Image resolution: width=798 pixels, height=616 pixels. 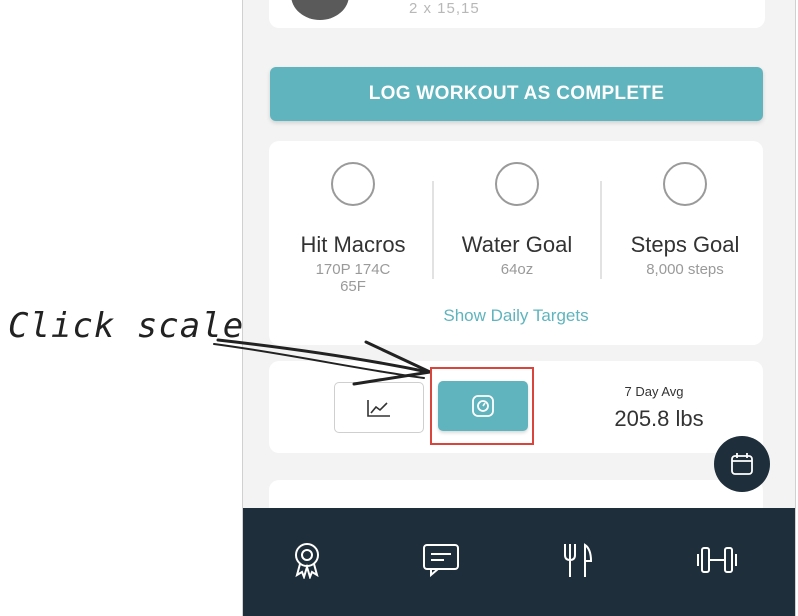 What do you see at coordinates (322, 362) in the screenshot?
I see `annotation-arrow` at bounding box center [322, 362].